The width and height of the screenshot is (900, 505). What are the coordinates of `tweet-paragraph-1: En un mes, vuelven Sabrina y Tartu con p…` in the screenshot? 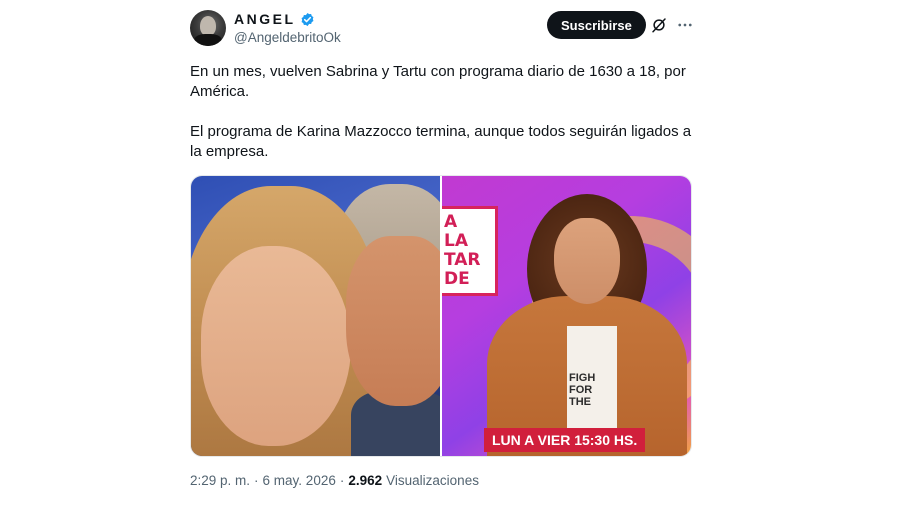 It's located at (438, 81).